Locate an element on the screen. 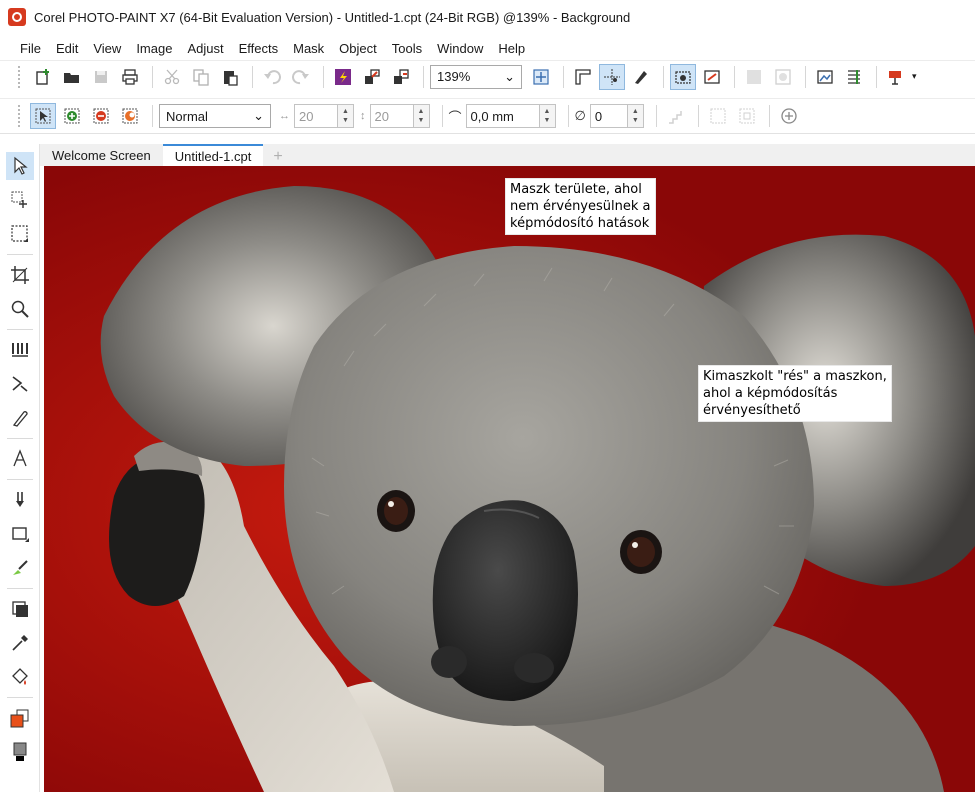 This screenshot has height=792, width=975. redo-icon is located at coordinates (301, 77).